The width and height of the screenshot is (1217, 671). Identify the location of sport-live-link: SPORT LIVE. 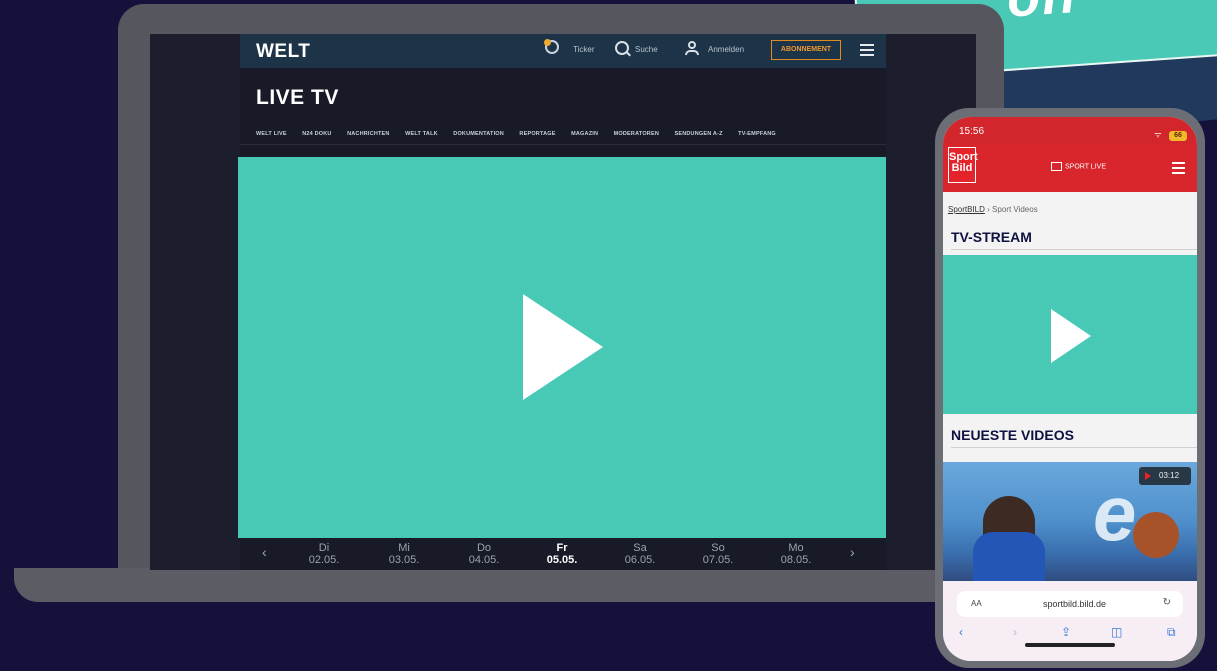
(1078, 166).